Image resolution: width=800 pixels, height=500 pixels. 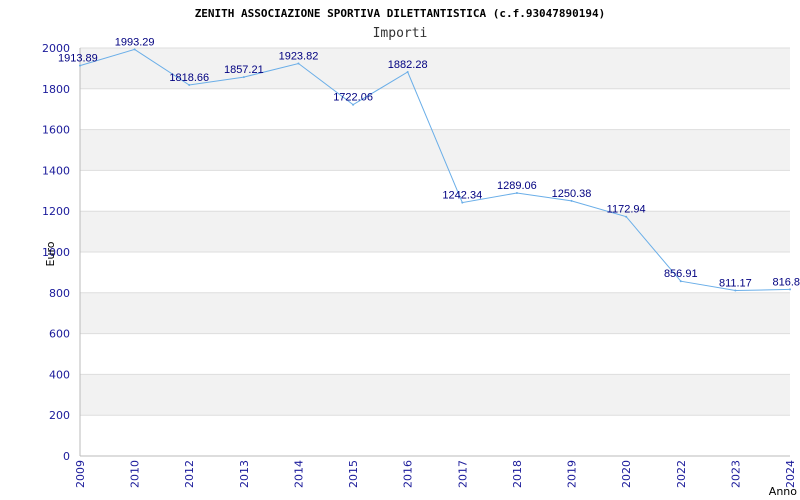 I want to click on data-label: 1722.06, so click(x=353, y=98).